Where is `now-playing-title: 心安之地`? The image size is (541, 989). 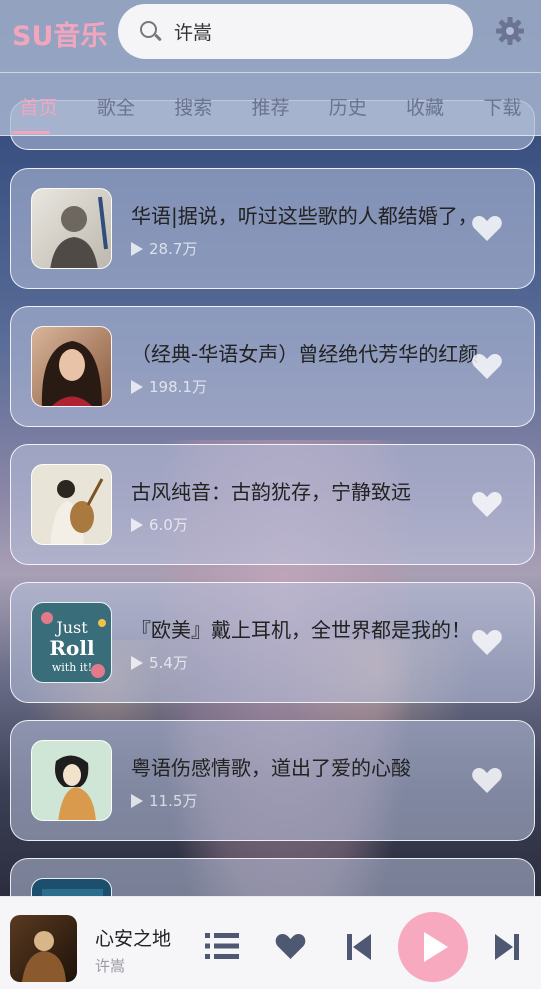
now-playing-title: 心安之地 is located at coordinates (133, 939).